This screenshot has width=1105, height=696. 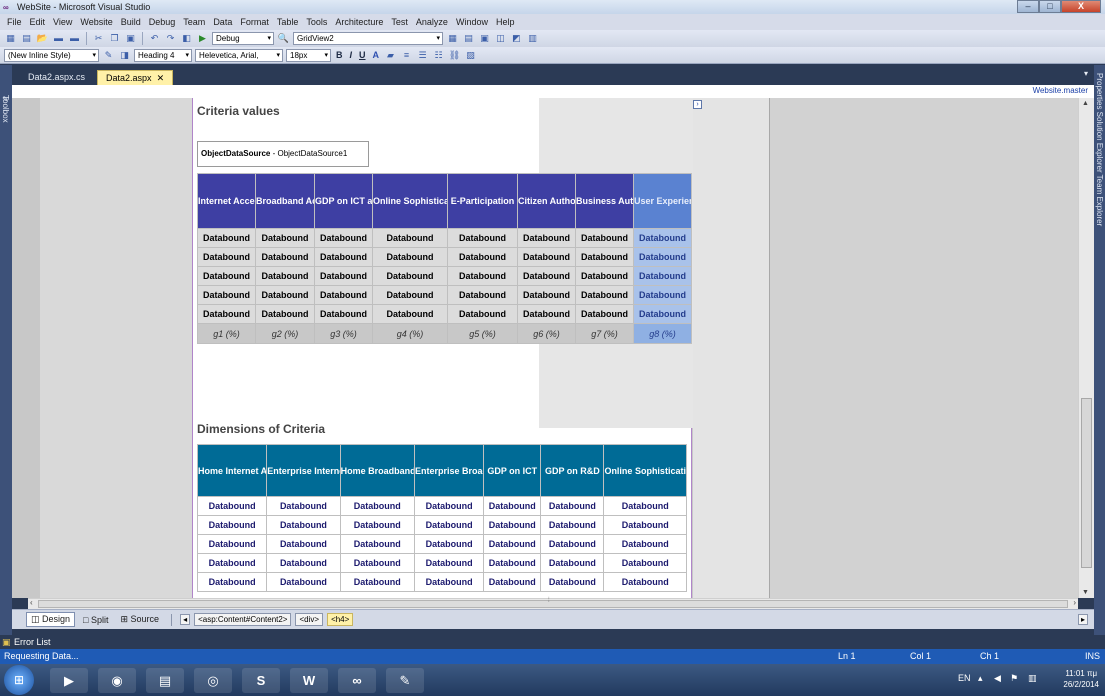 I want to click on start-debugging-icon: ▶, so click(x=202, y=38).